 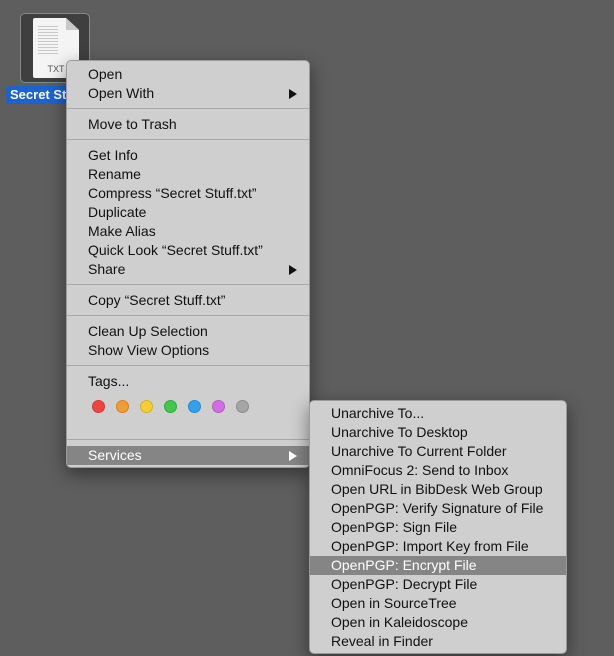 I want to click on service-item: OpenPGP: Decrypt File, so click(x=438, y=584).